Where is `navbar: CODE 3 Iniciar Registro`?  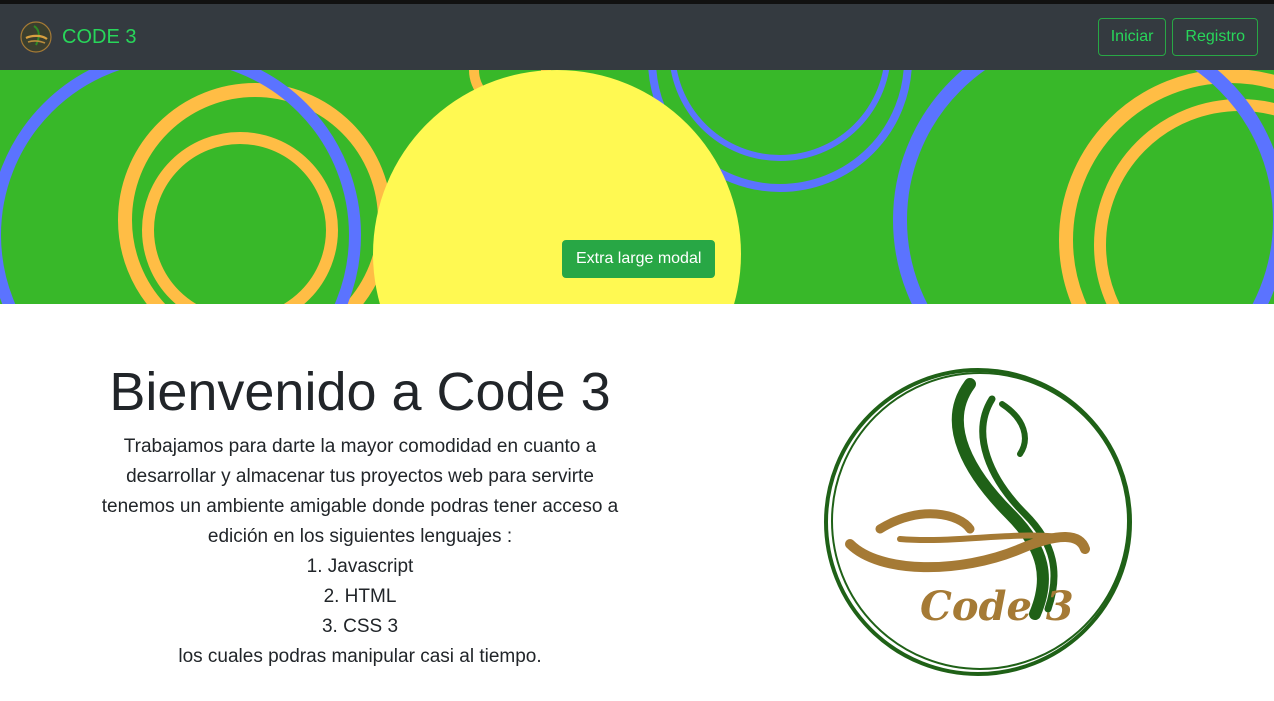
navbar: CODE 3 Iniciar Registro is located at coordinates (637, 37).